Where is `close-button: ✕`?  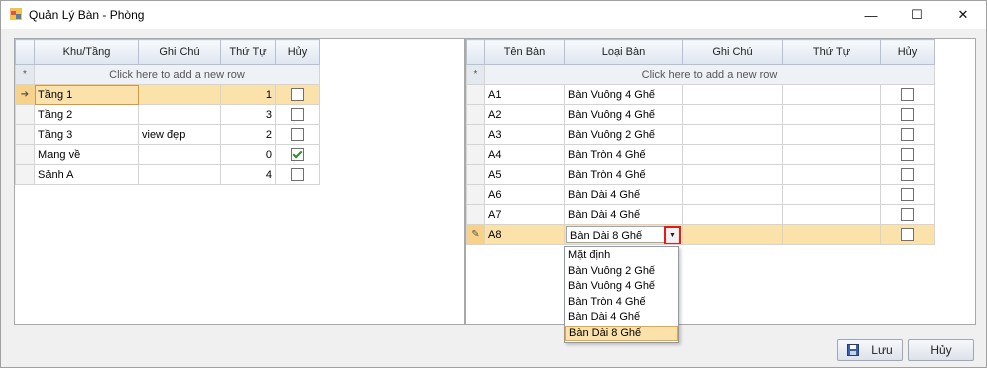 close-button: ✕ is located at coordinates (963, 15).